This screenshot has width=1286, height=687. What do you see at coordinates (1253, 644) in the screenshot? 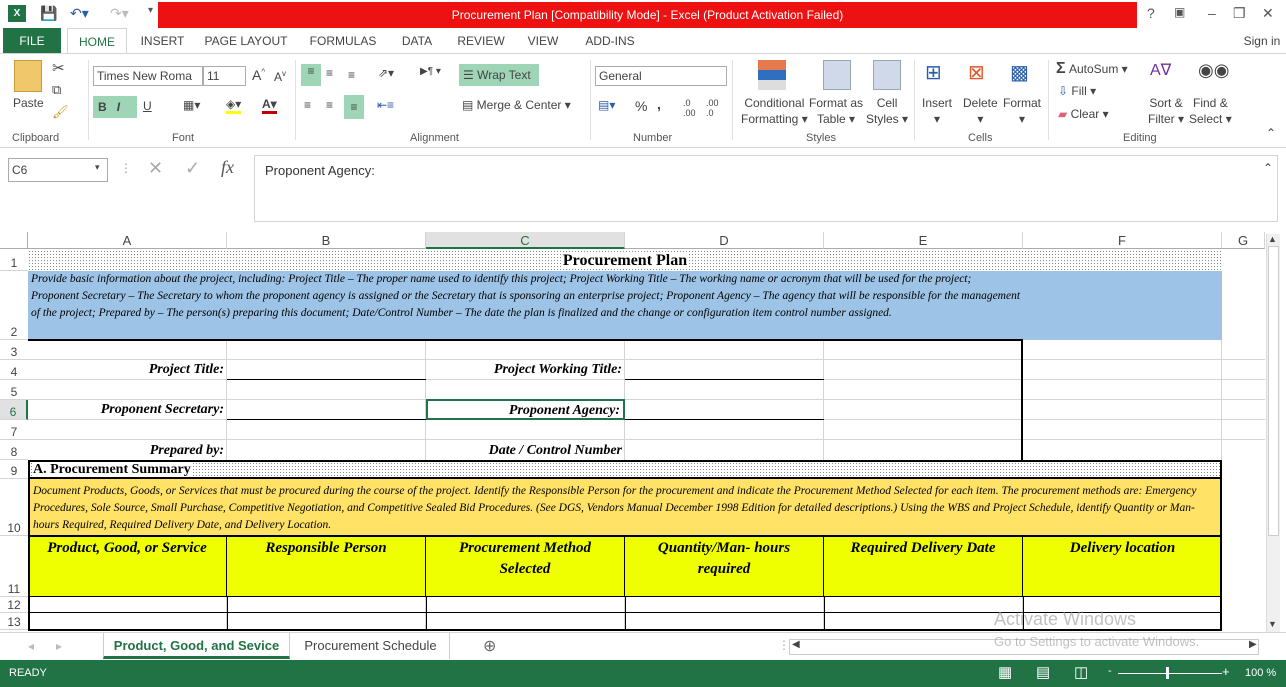
I see `scroll-right-icon: ▶` at bounding box center [1253, 644].